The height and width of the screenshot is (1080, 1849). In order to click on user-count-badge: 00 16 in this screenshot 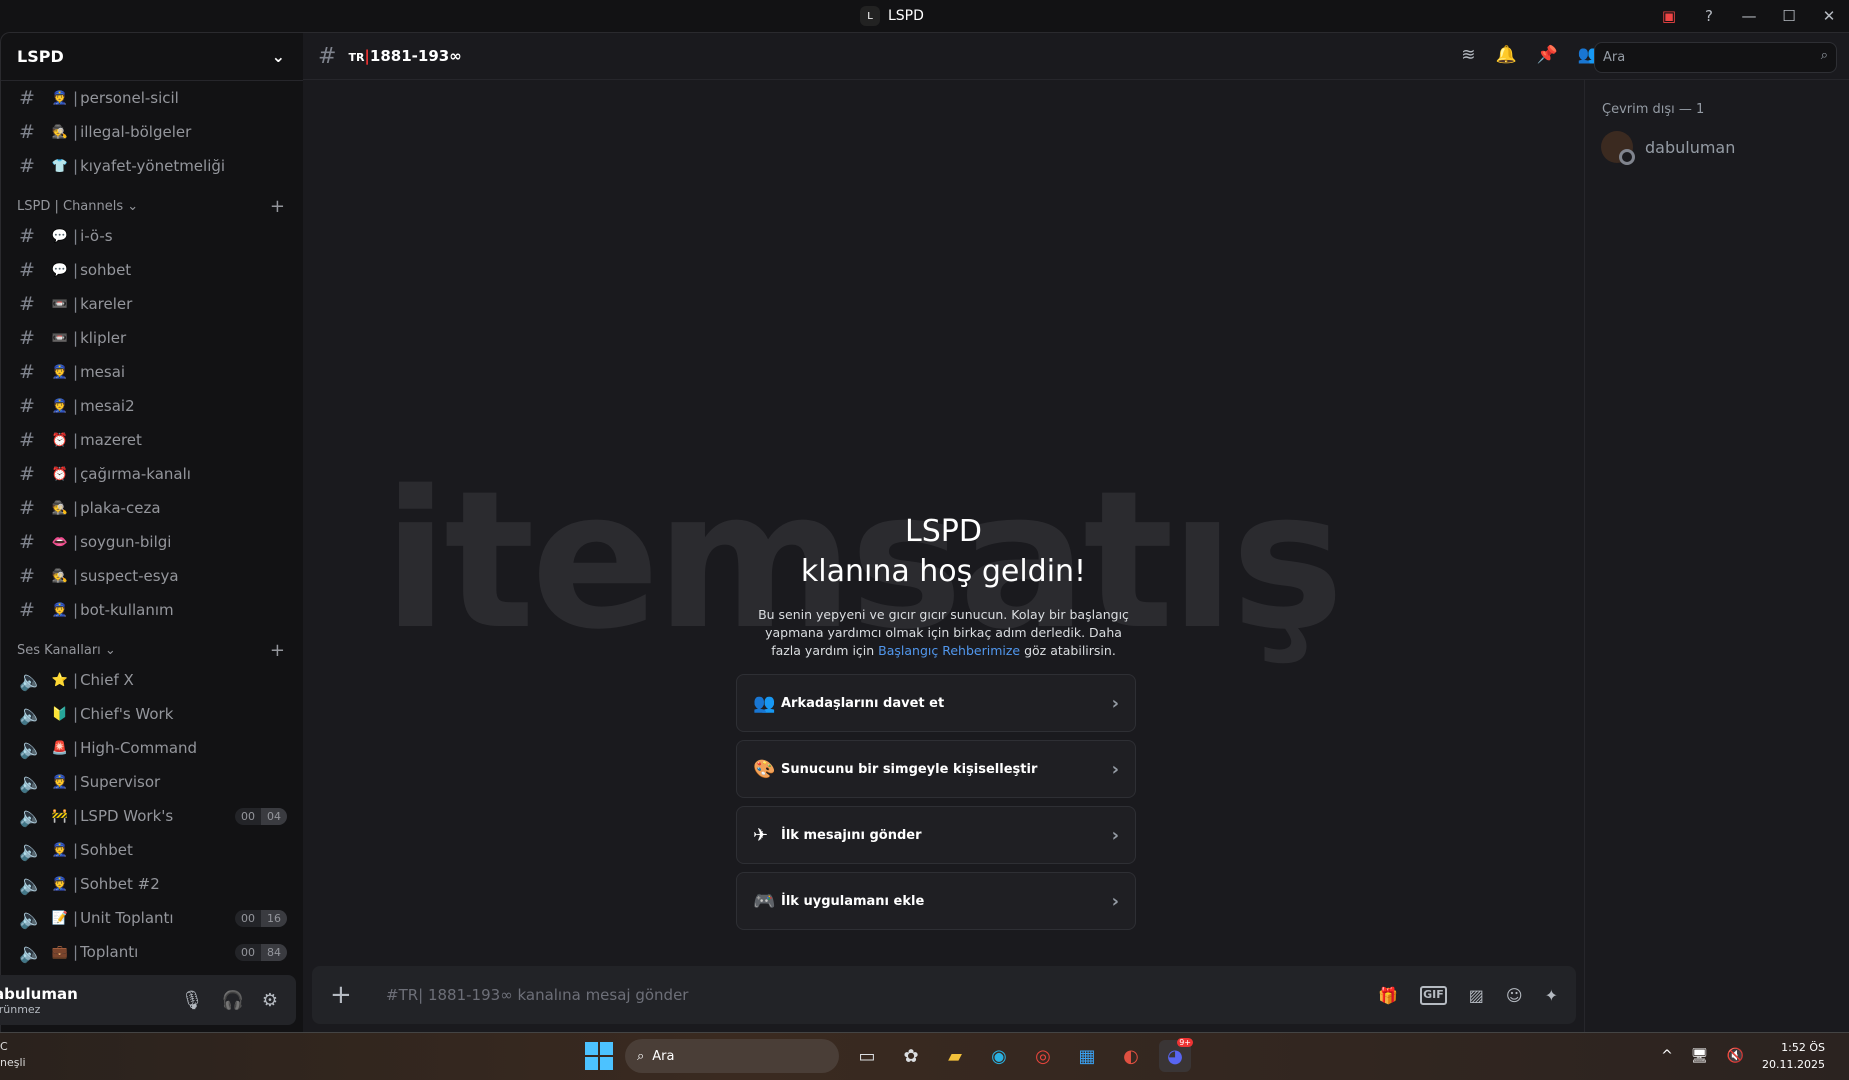, I will do `click(261, 918)`.